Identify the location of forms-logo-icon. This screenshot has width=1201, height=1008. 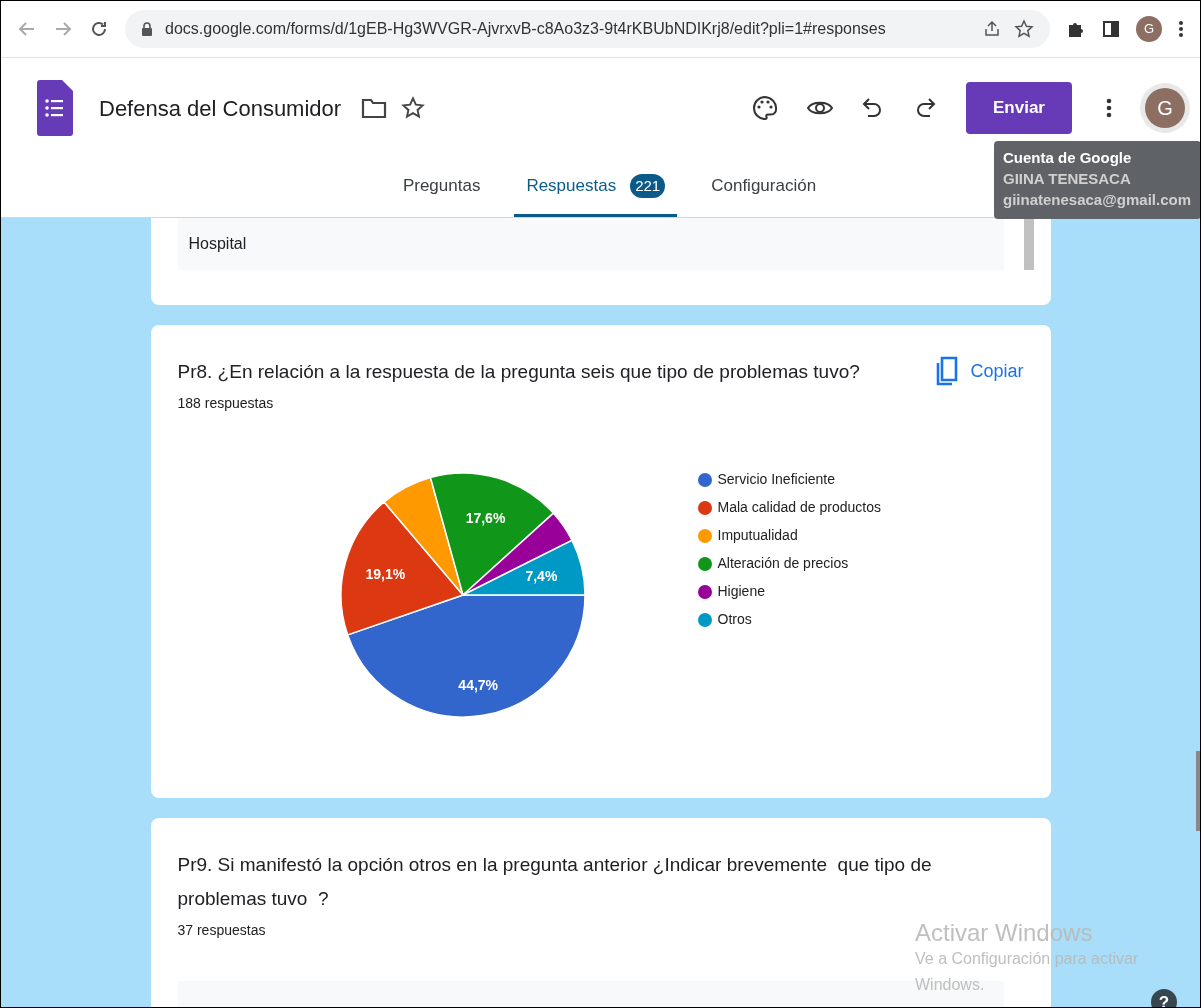
(55, 108).